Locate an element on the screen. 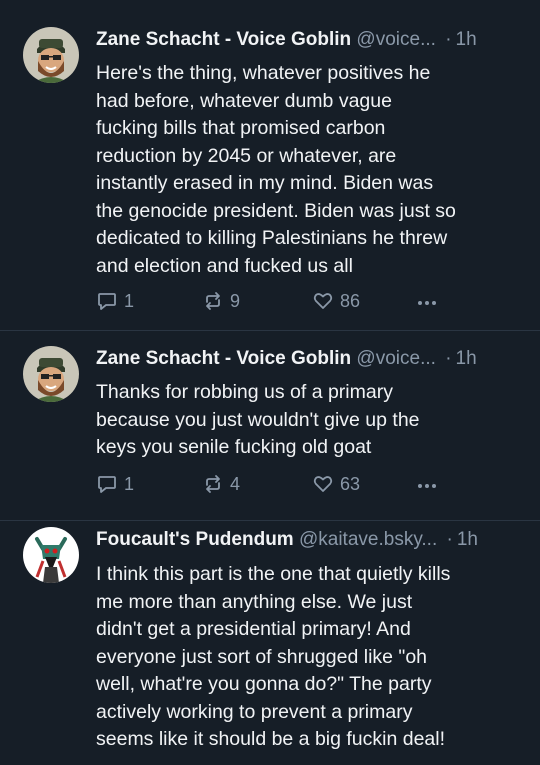 Image resolution: width=540 pixels, height=765 pixels. post-actions: 1 9 86 is located at coordinates (276, 301).